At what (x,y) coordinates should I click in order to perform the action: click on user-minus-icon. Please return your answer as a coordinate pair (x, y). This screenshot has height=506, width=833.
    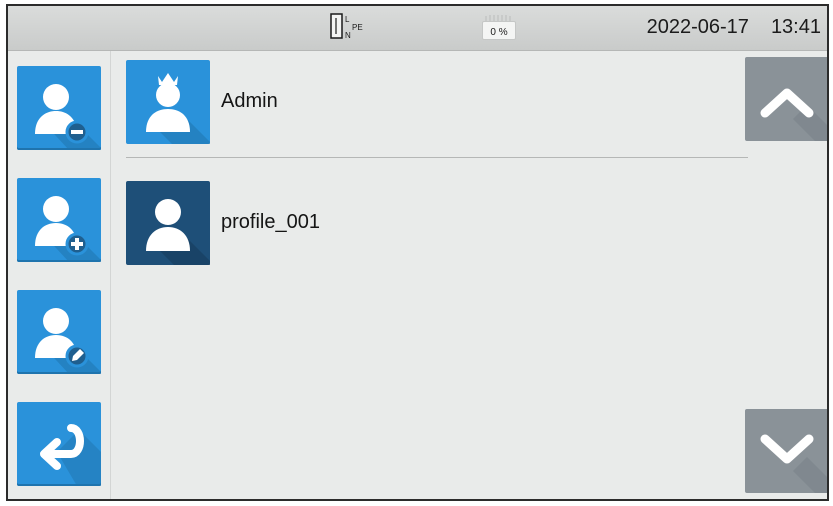
    Looking at the image, I should click on (68, 117).